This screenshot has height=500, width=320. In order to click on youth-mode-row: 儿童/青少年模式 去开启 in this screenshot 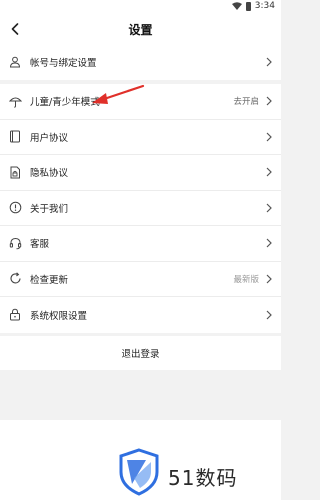, I will do `click(140, 102)`.